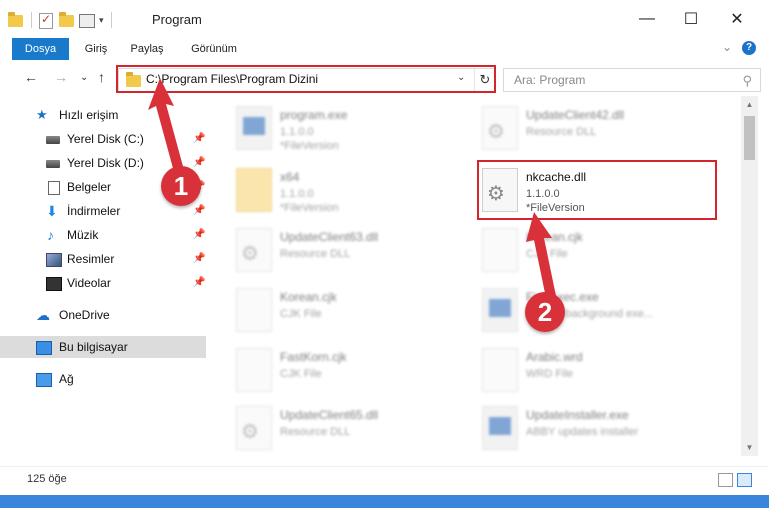 The image size is (769, 508). Describe the element at coordinates (545, 312) in the screenshot. I see `step-2-badge: 2` at that location.